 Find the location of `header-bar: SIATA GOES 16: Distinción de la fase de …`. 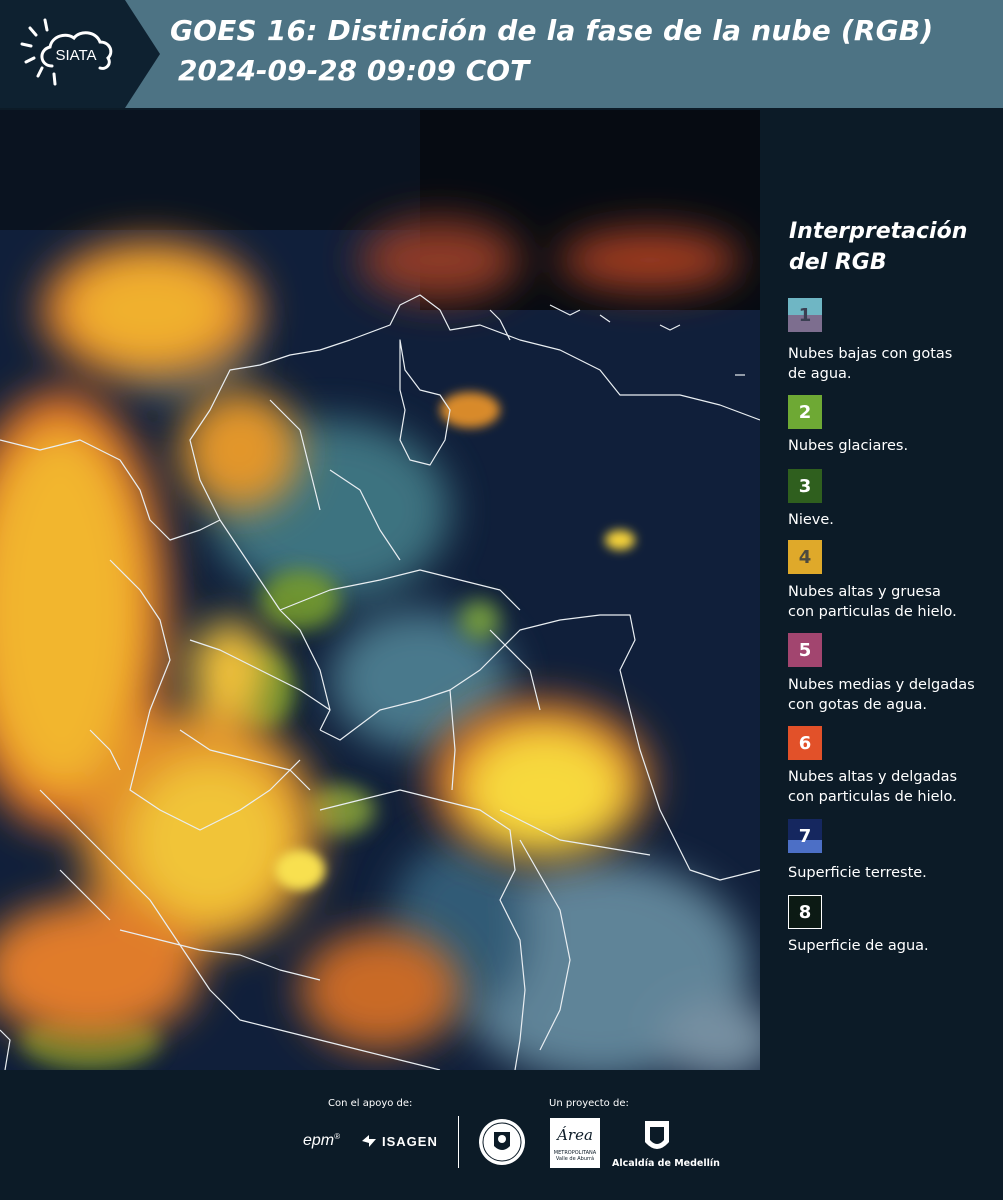

header-bar: SIATA GOES 16: Distinción de la fase de … is located at coordinates (501, 54).